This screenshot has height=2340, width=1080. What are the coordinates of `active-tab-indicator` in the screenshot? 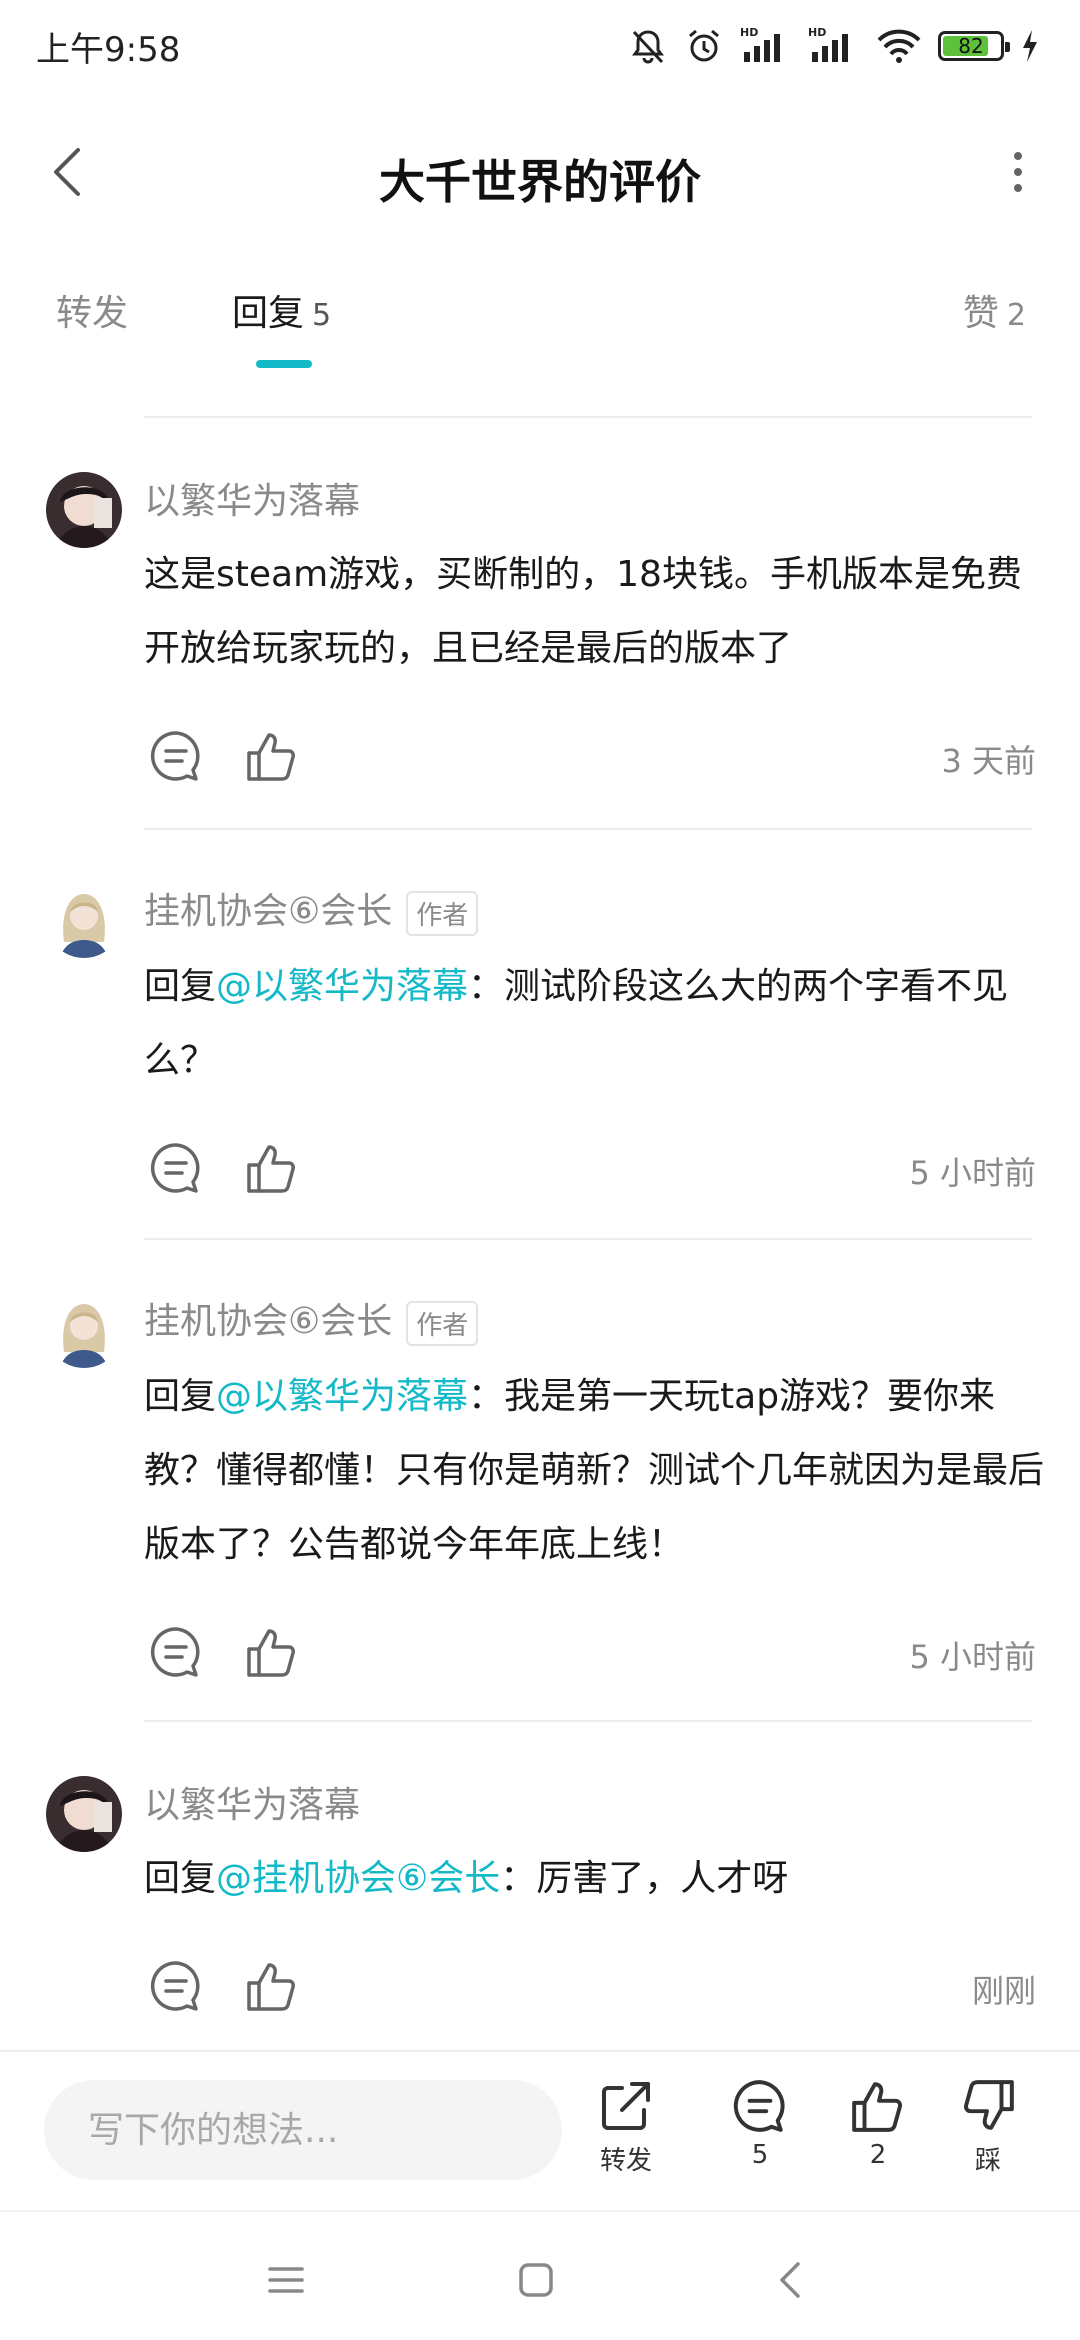 It's located at (284, 364).